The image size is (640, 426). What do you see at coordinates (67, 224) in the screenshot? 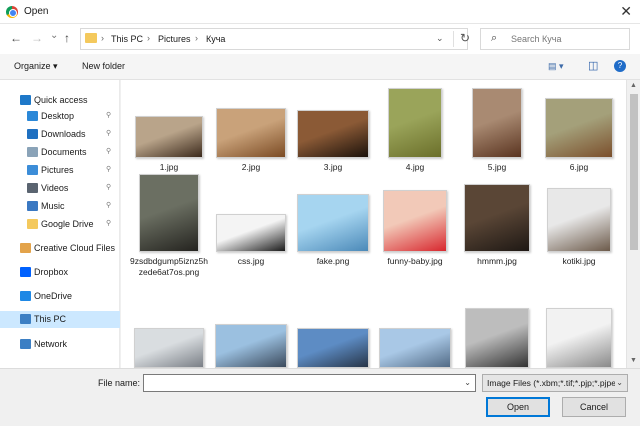
I see `sidebar-item-label: Google Drive` at bounding box center [67, 224].